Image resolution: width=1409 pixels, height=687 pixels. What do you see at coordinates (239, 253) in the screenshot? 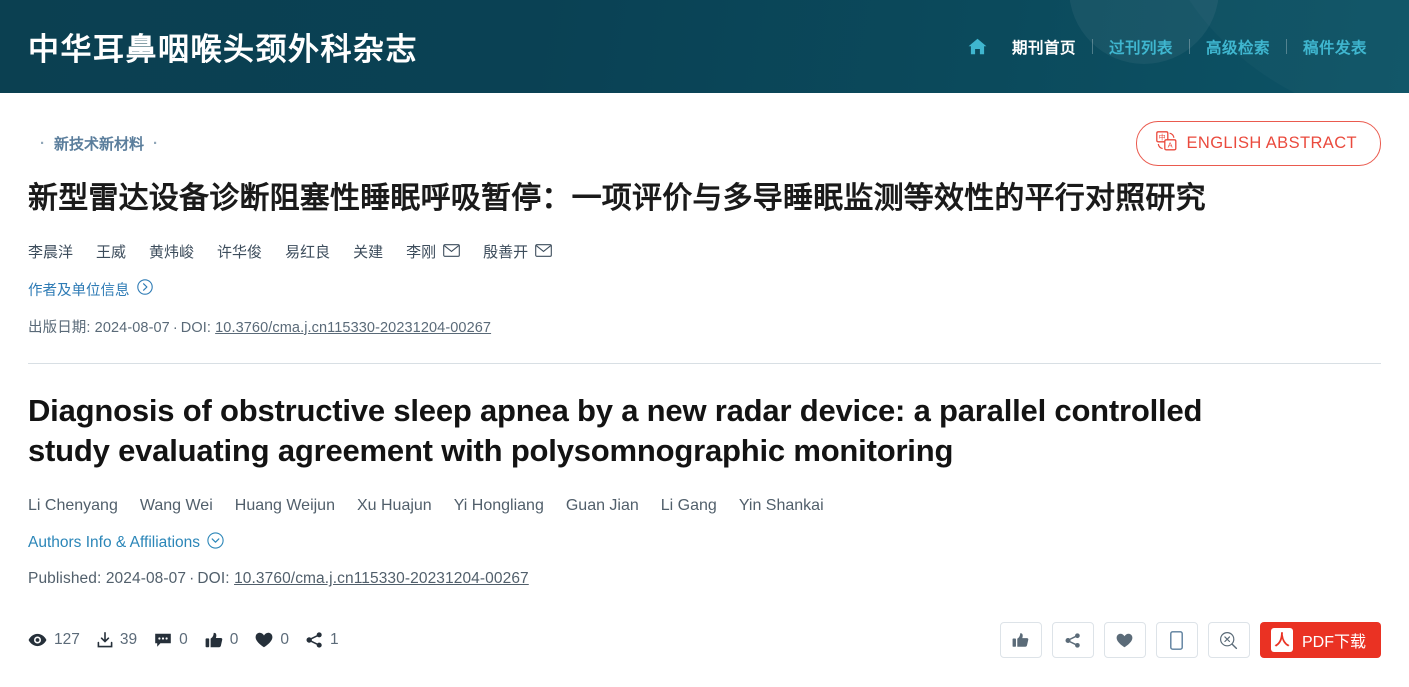
I see `author-chinese: 许华俊` at bounding box center [239, 253].